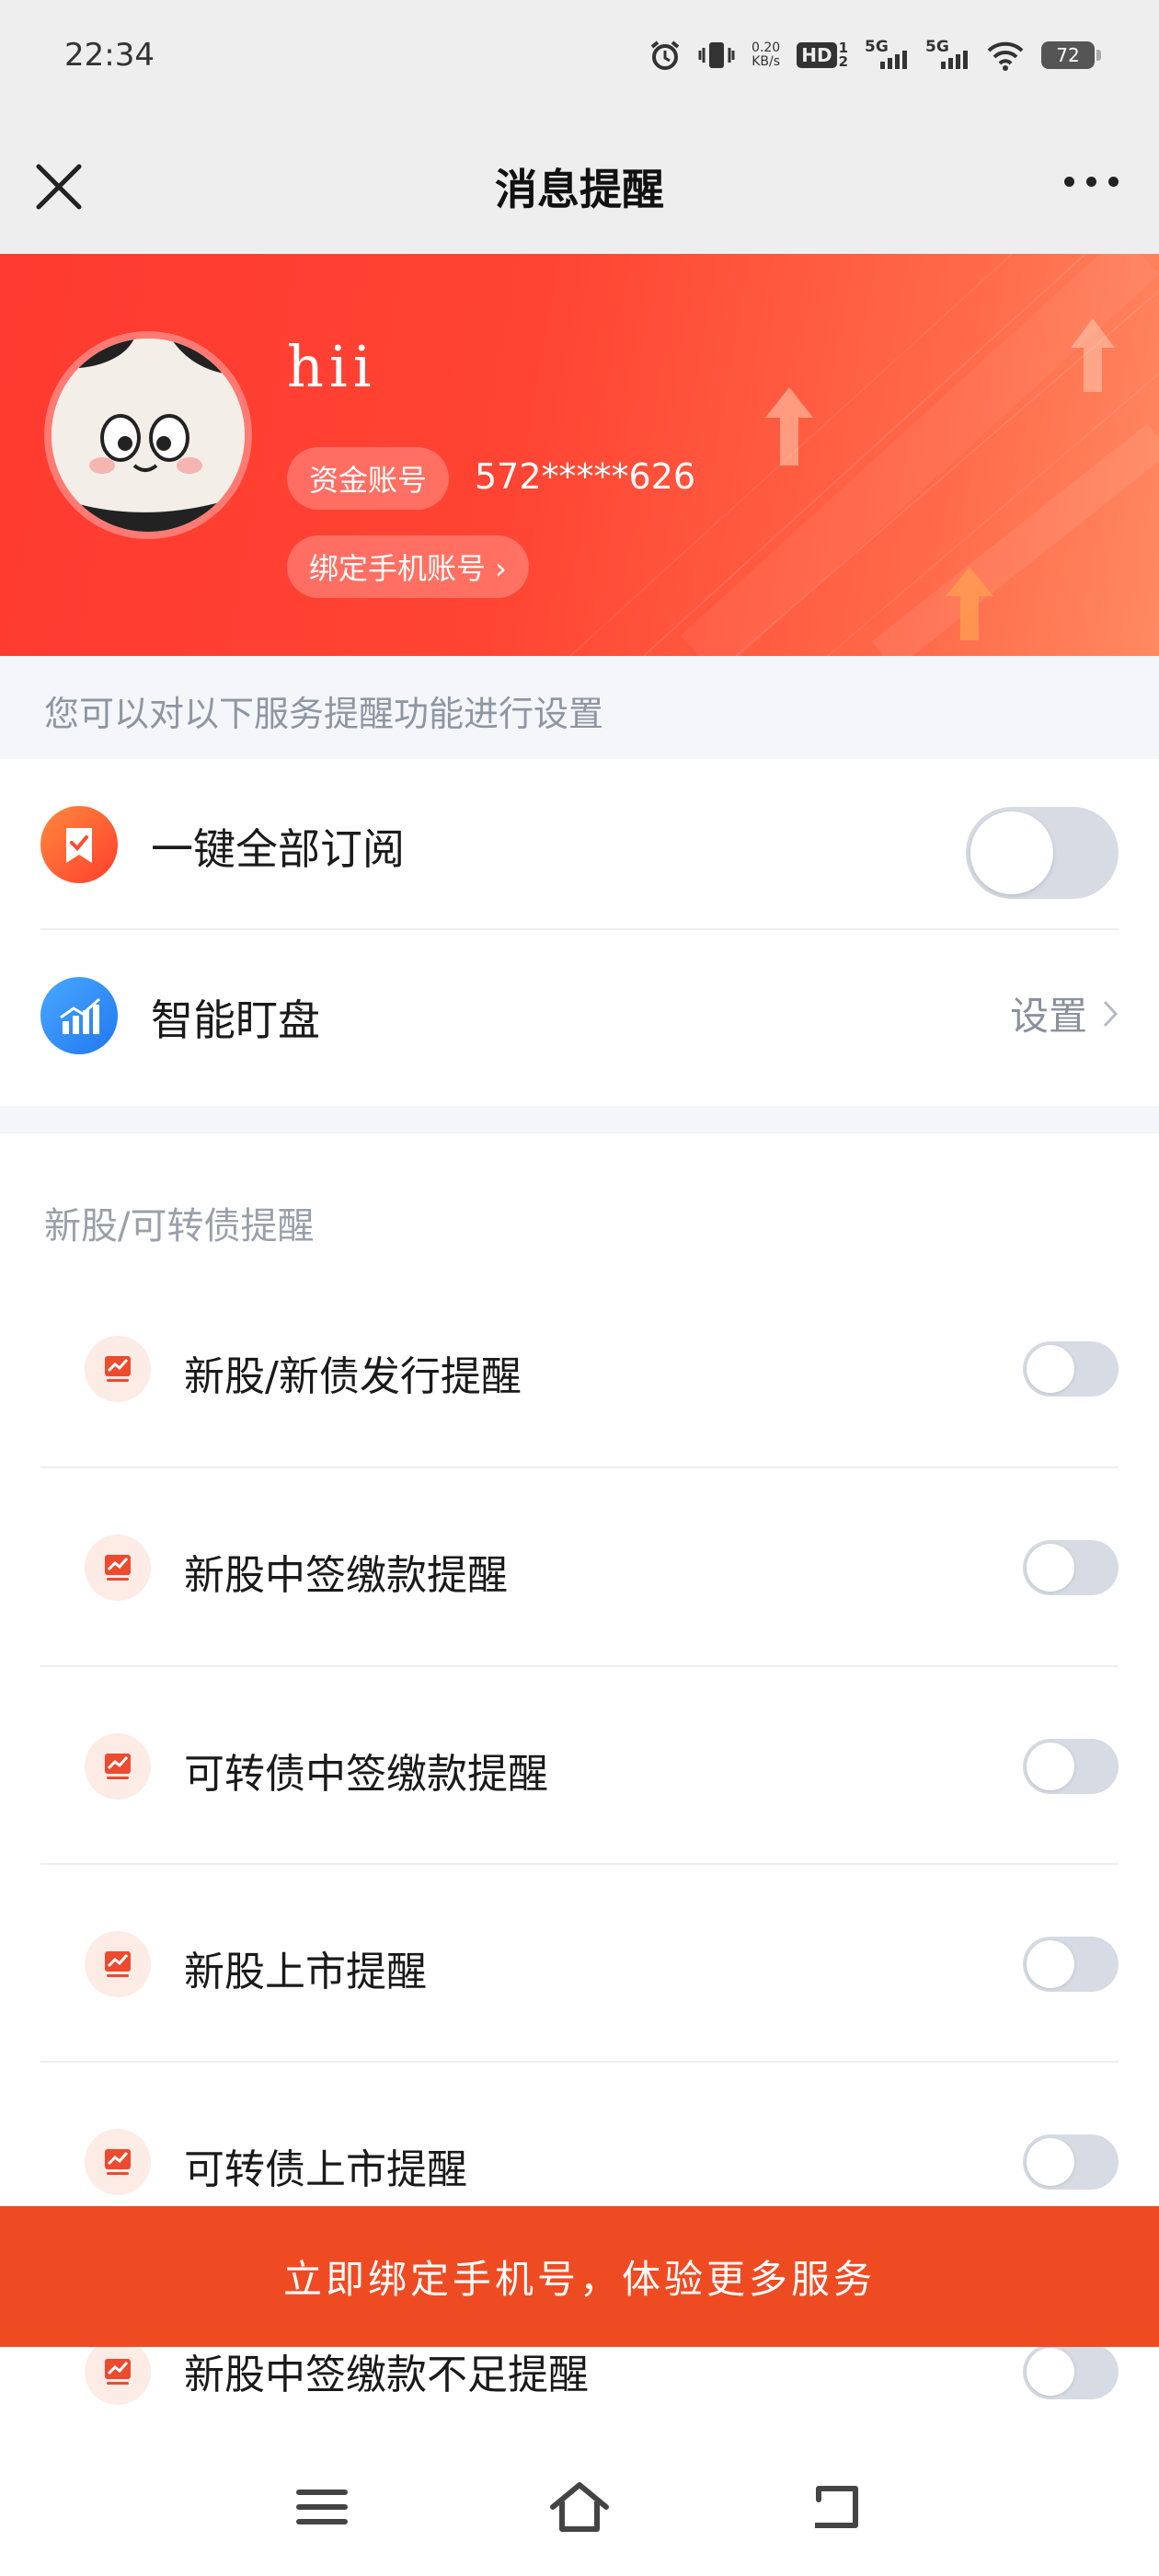 The width and height of the screenshot is (1159, 2576). I want to click on signal-sim2-icon: 5G, so click(947, 53).